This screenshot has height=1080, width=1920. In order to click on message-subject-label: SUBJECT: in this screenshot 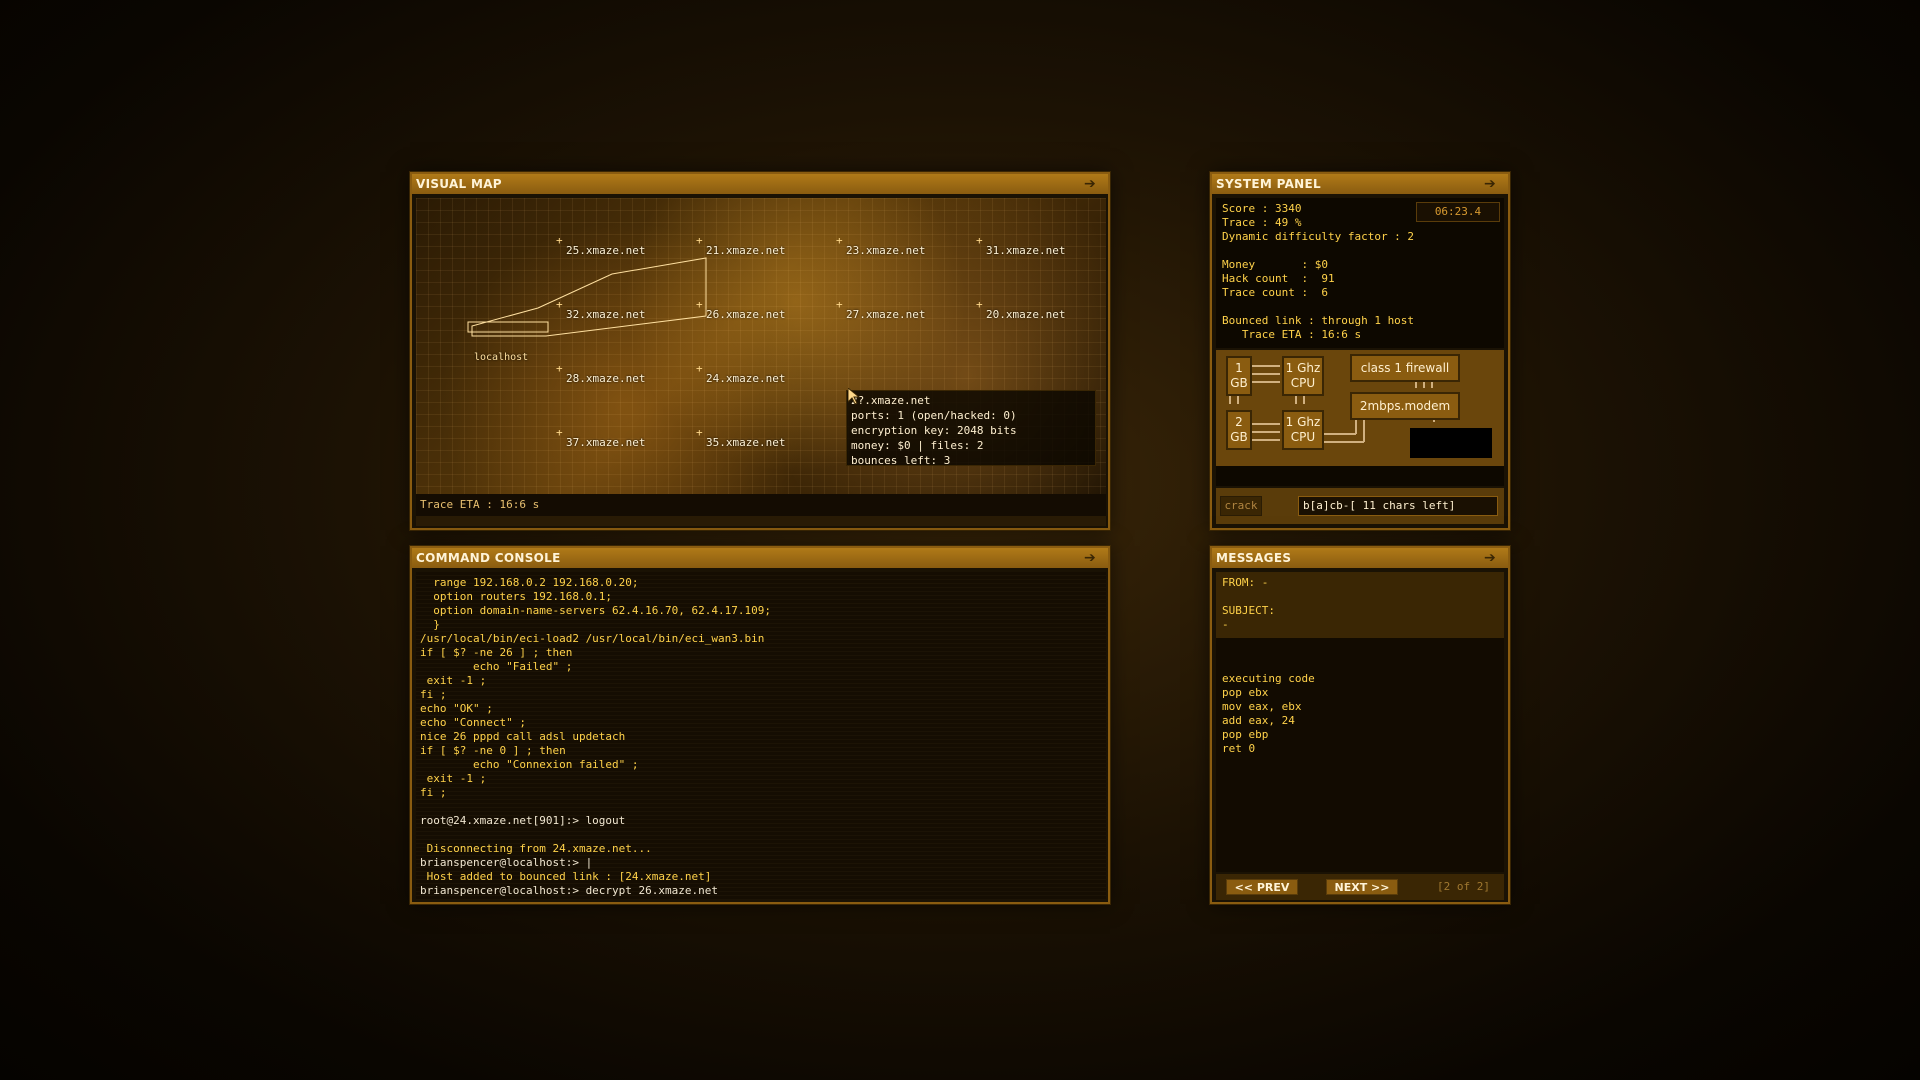, I will do `click(1248, 610)`.